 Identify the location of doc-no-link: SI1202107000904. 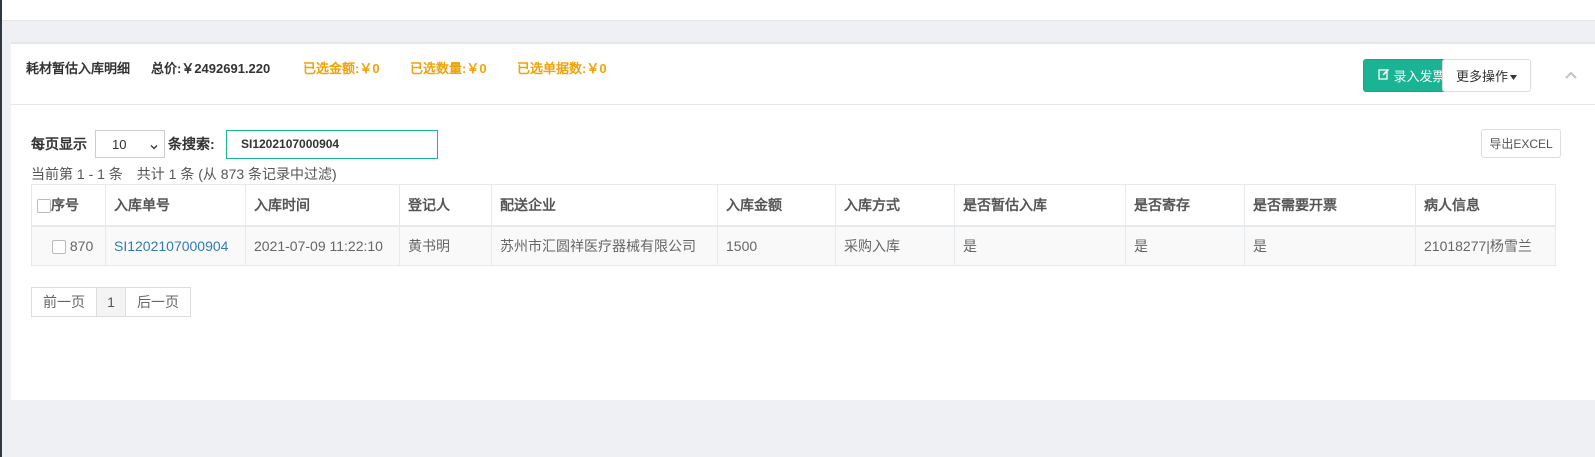
(171, 246).